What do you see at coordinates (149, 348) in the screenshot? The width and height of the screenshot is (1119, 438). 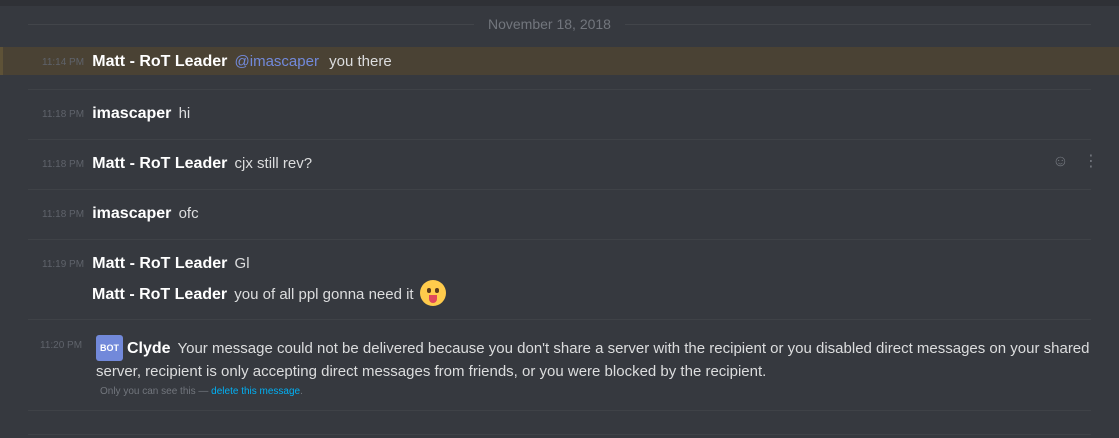 I see `author-name: Clyde` at bounding box center [149, 348].